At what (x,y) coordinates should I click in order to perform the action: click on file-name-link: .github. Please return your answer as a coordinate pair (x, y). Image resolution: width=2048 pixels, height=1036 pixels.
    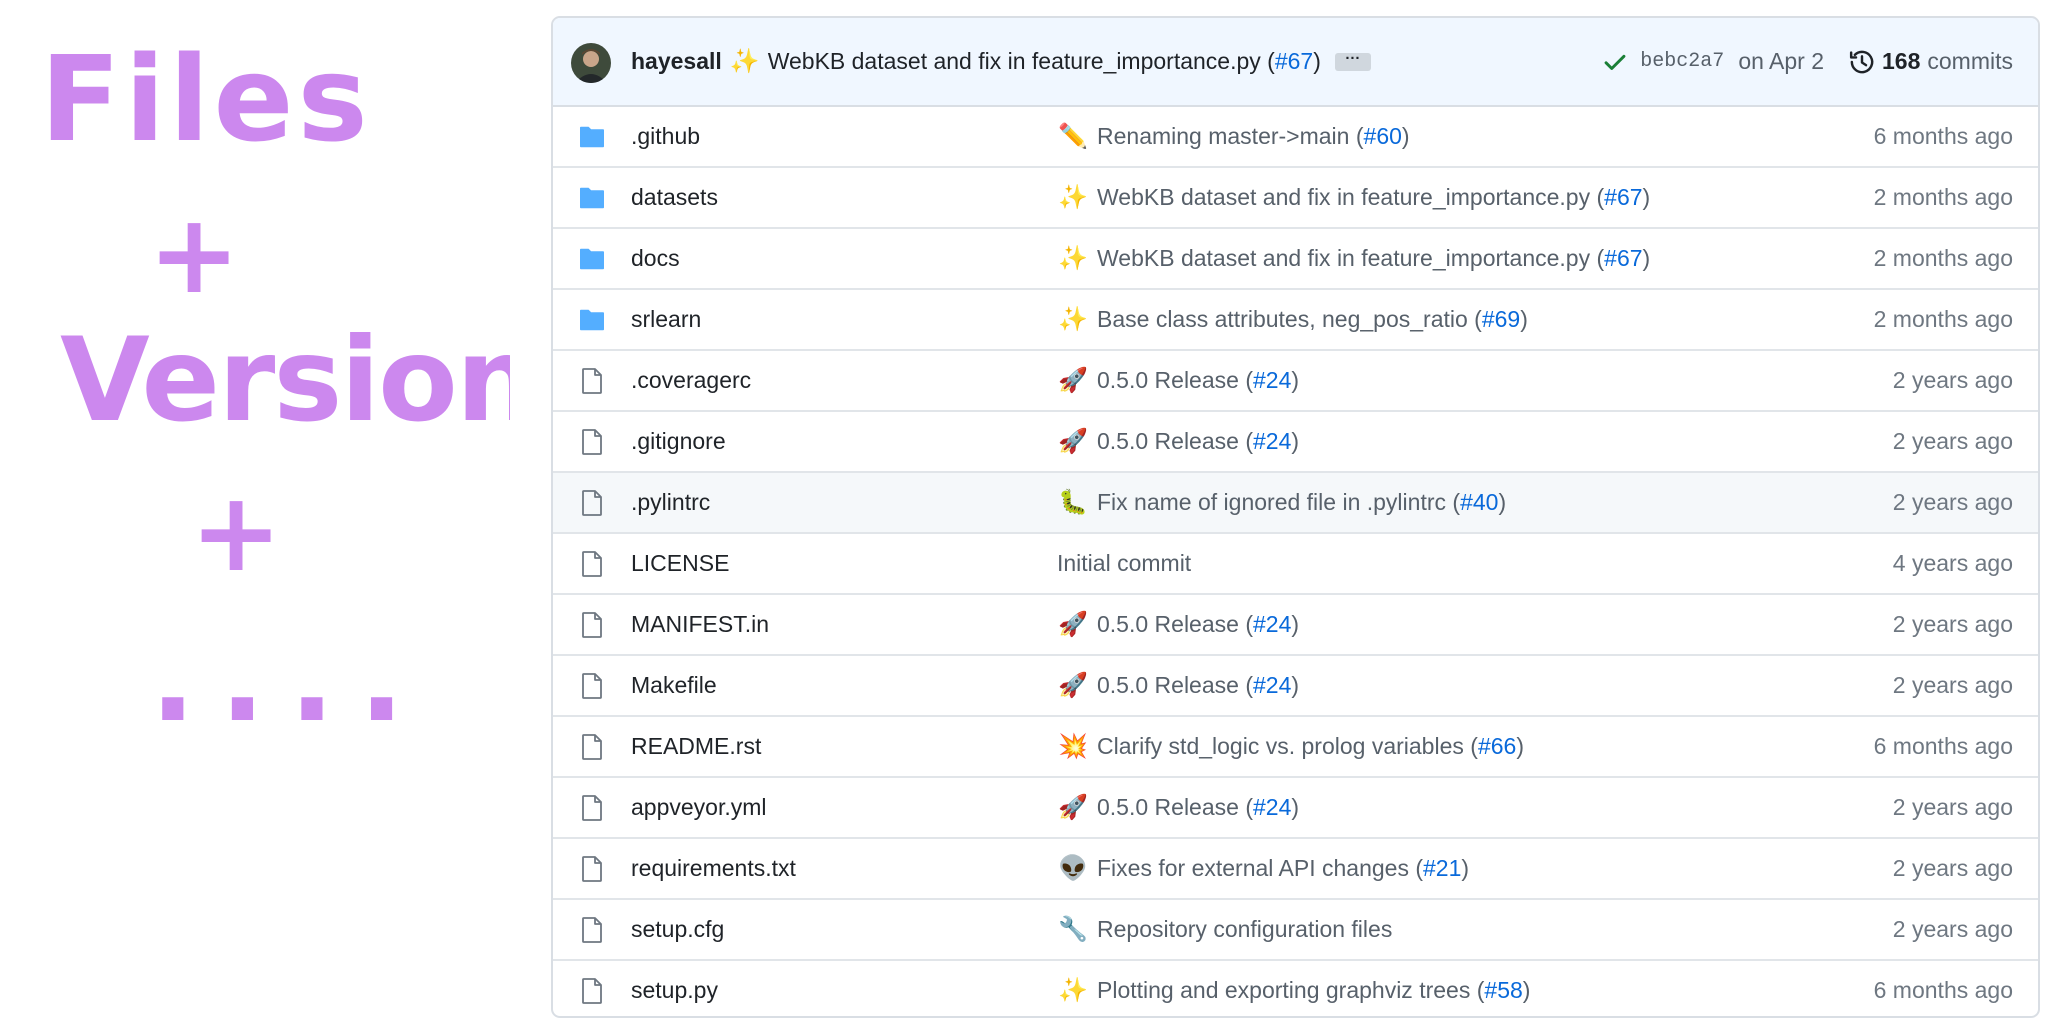
    Looking at the image, I should click on (665, 136).